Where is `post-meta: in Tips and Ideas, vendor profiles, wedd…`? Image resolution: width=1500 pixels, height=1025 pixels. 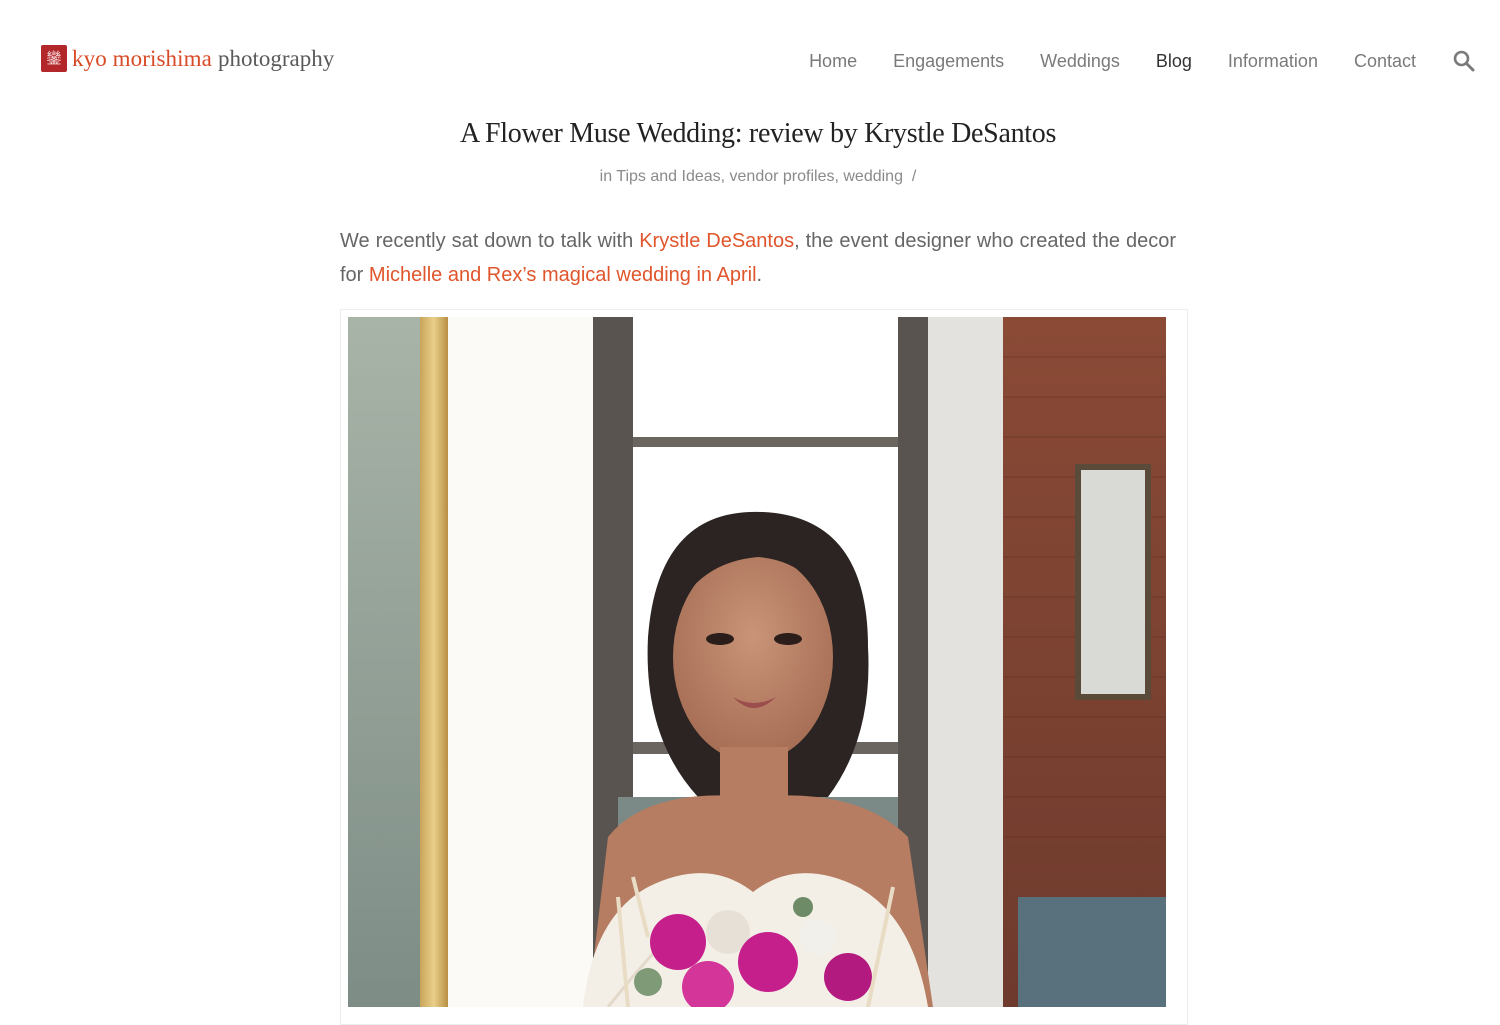 post-meta: in Tips and Ideas, vendor profiles, wedd… is located at coordinates (758, 176).